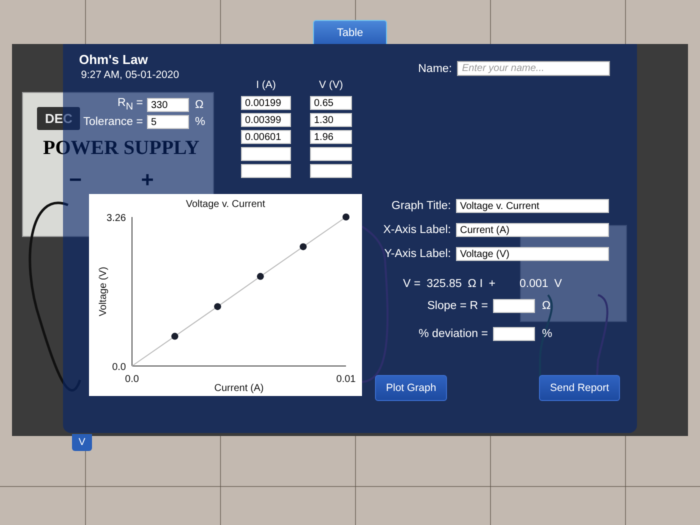 This screenshot has height=525, width=700. Describe the element at coordinates (532, 254) in the screenshot. I see `text-field: Voltage (V)` at that location.